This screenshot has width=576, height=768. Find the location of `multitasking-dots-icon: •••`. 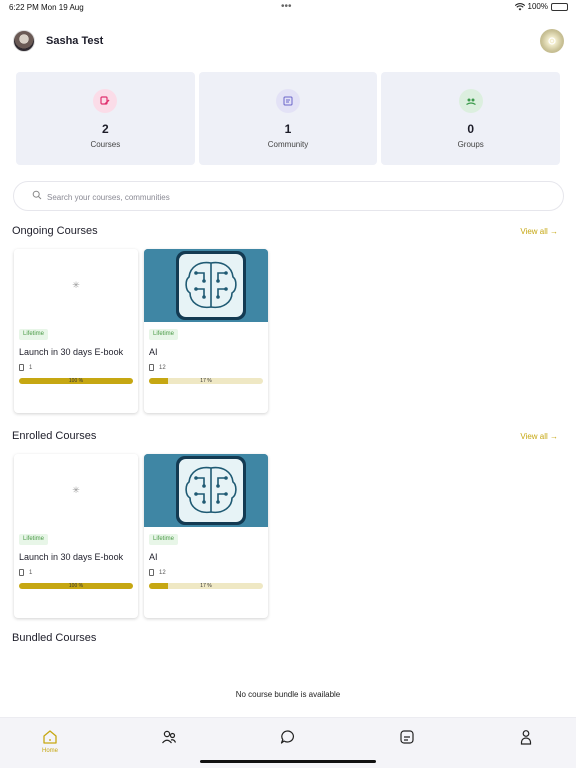

multitasking-dots-icon: ••• is located at coordinates (286, 6).